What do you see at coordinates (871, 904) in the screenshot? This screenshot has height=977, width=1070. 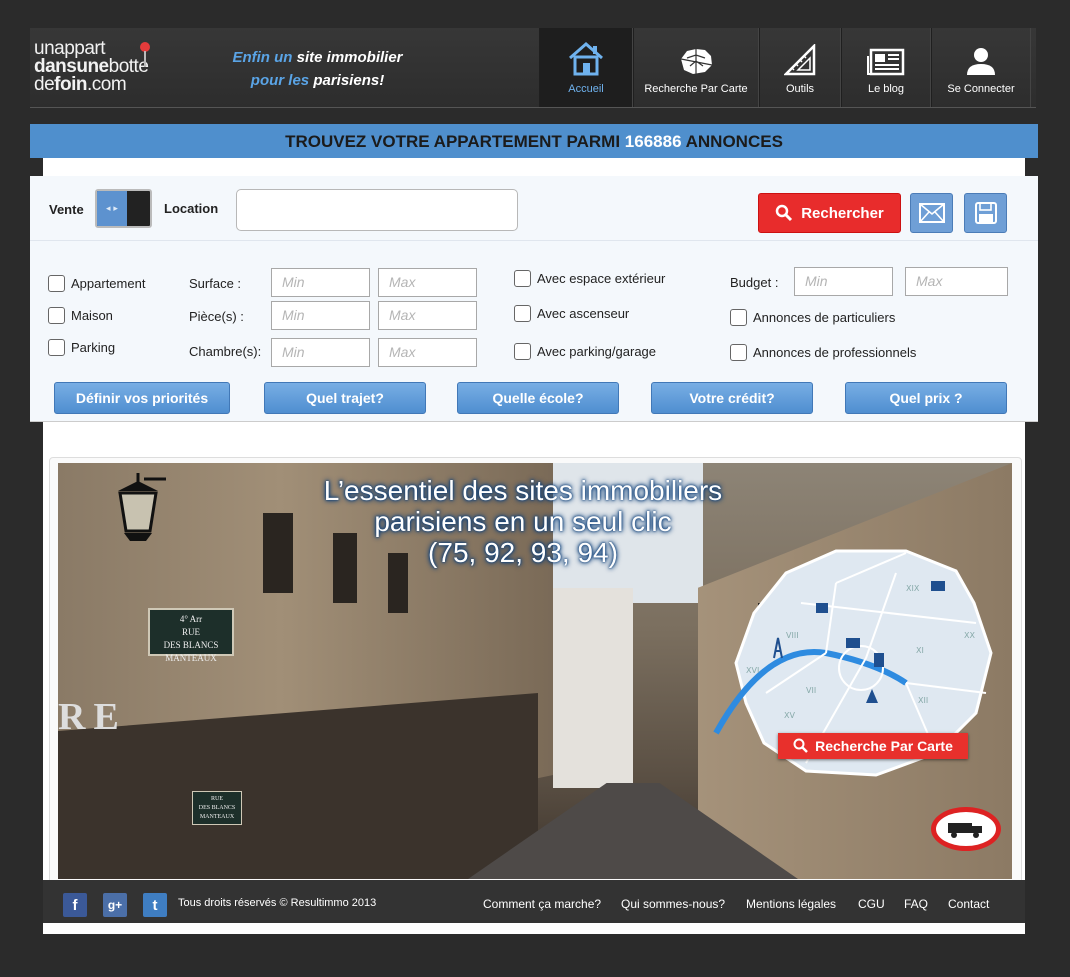 I see `footer-link-cgu: CGU` at bounding box center [871, 904].